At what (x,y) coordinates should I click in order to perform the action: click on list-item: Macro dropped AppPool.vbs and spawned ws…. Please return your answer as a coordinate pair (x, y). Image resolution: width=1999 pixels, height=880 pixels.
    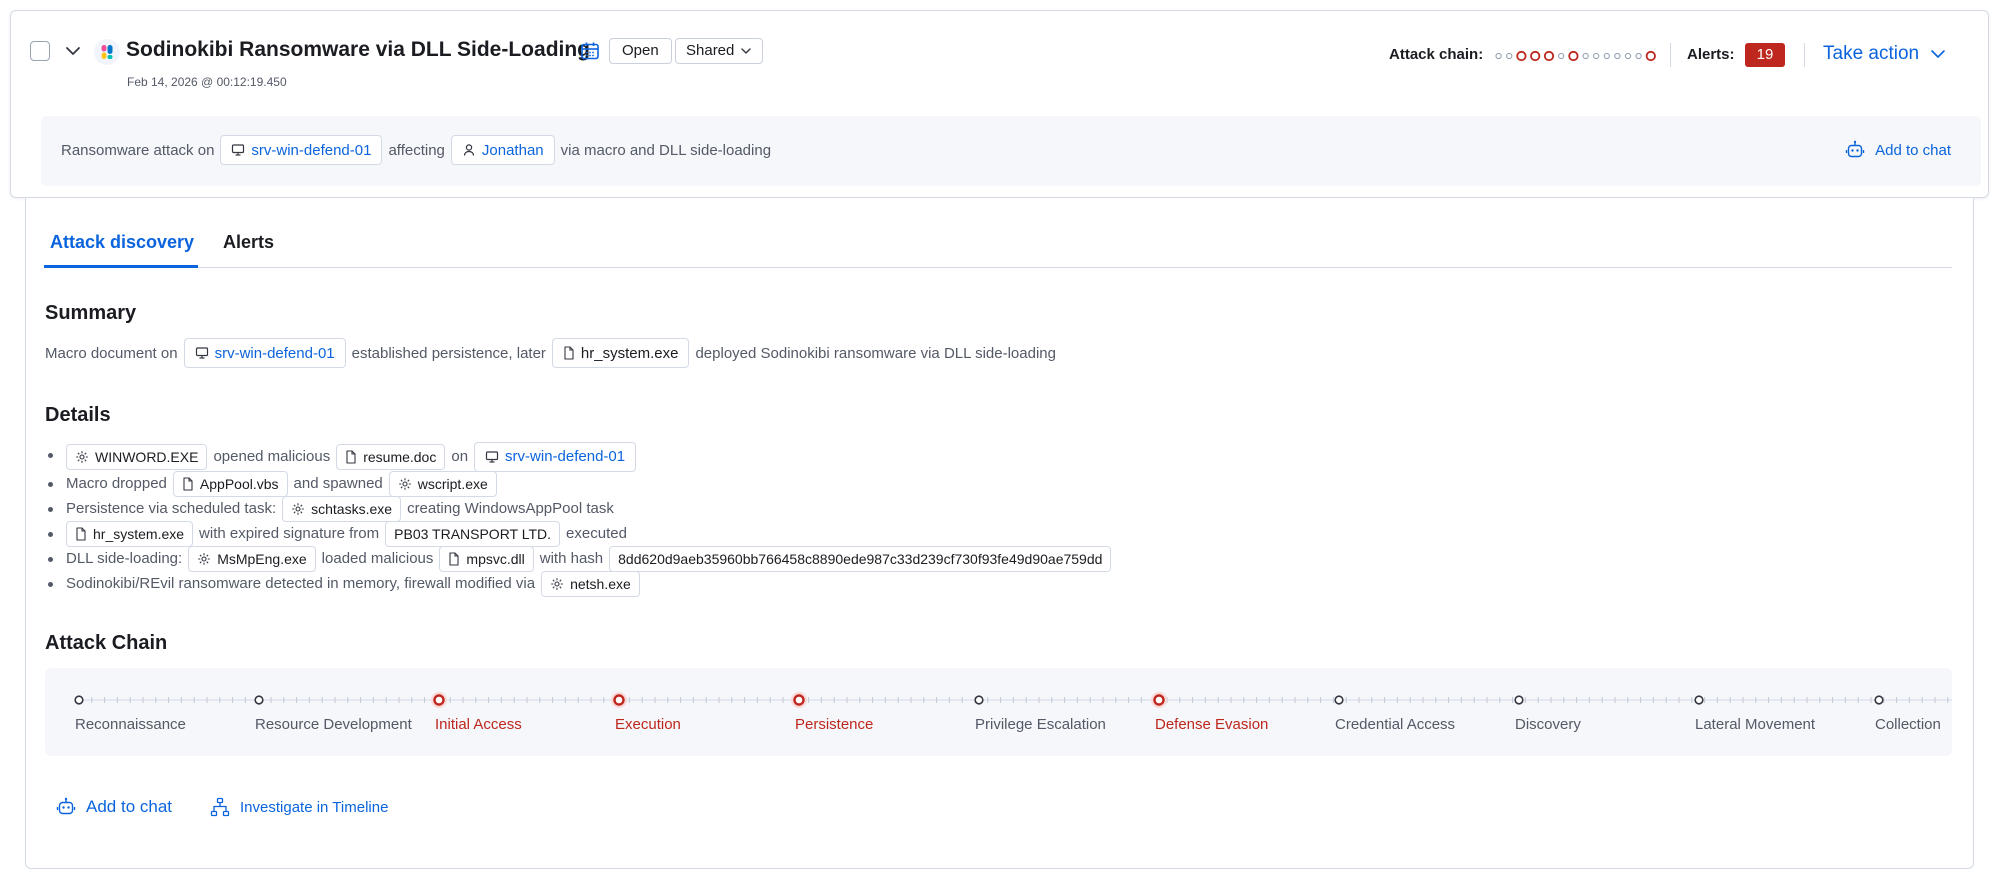
    Looking at the image, I should click on (579, 483).